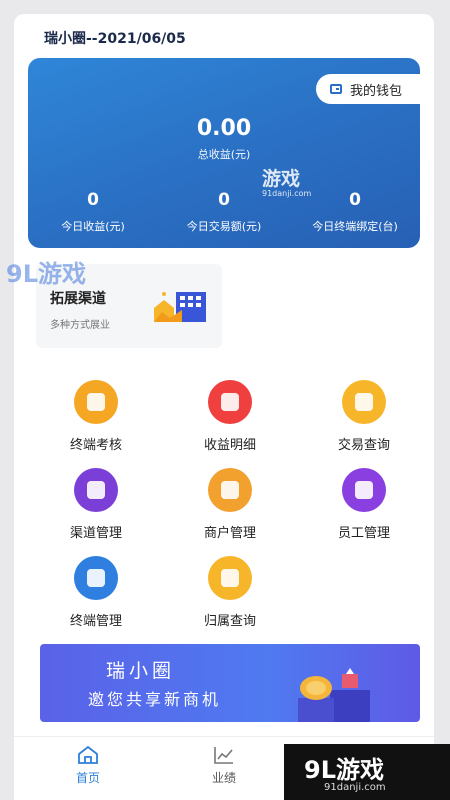 The width and height of the screenshot is (450, 800). Describe the element at coordinates (224, 226) in the screenshot. I see `today-volume-label: 今日交易额(元)` at that location.